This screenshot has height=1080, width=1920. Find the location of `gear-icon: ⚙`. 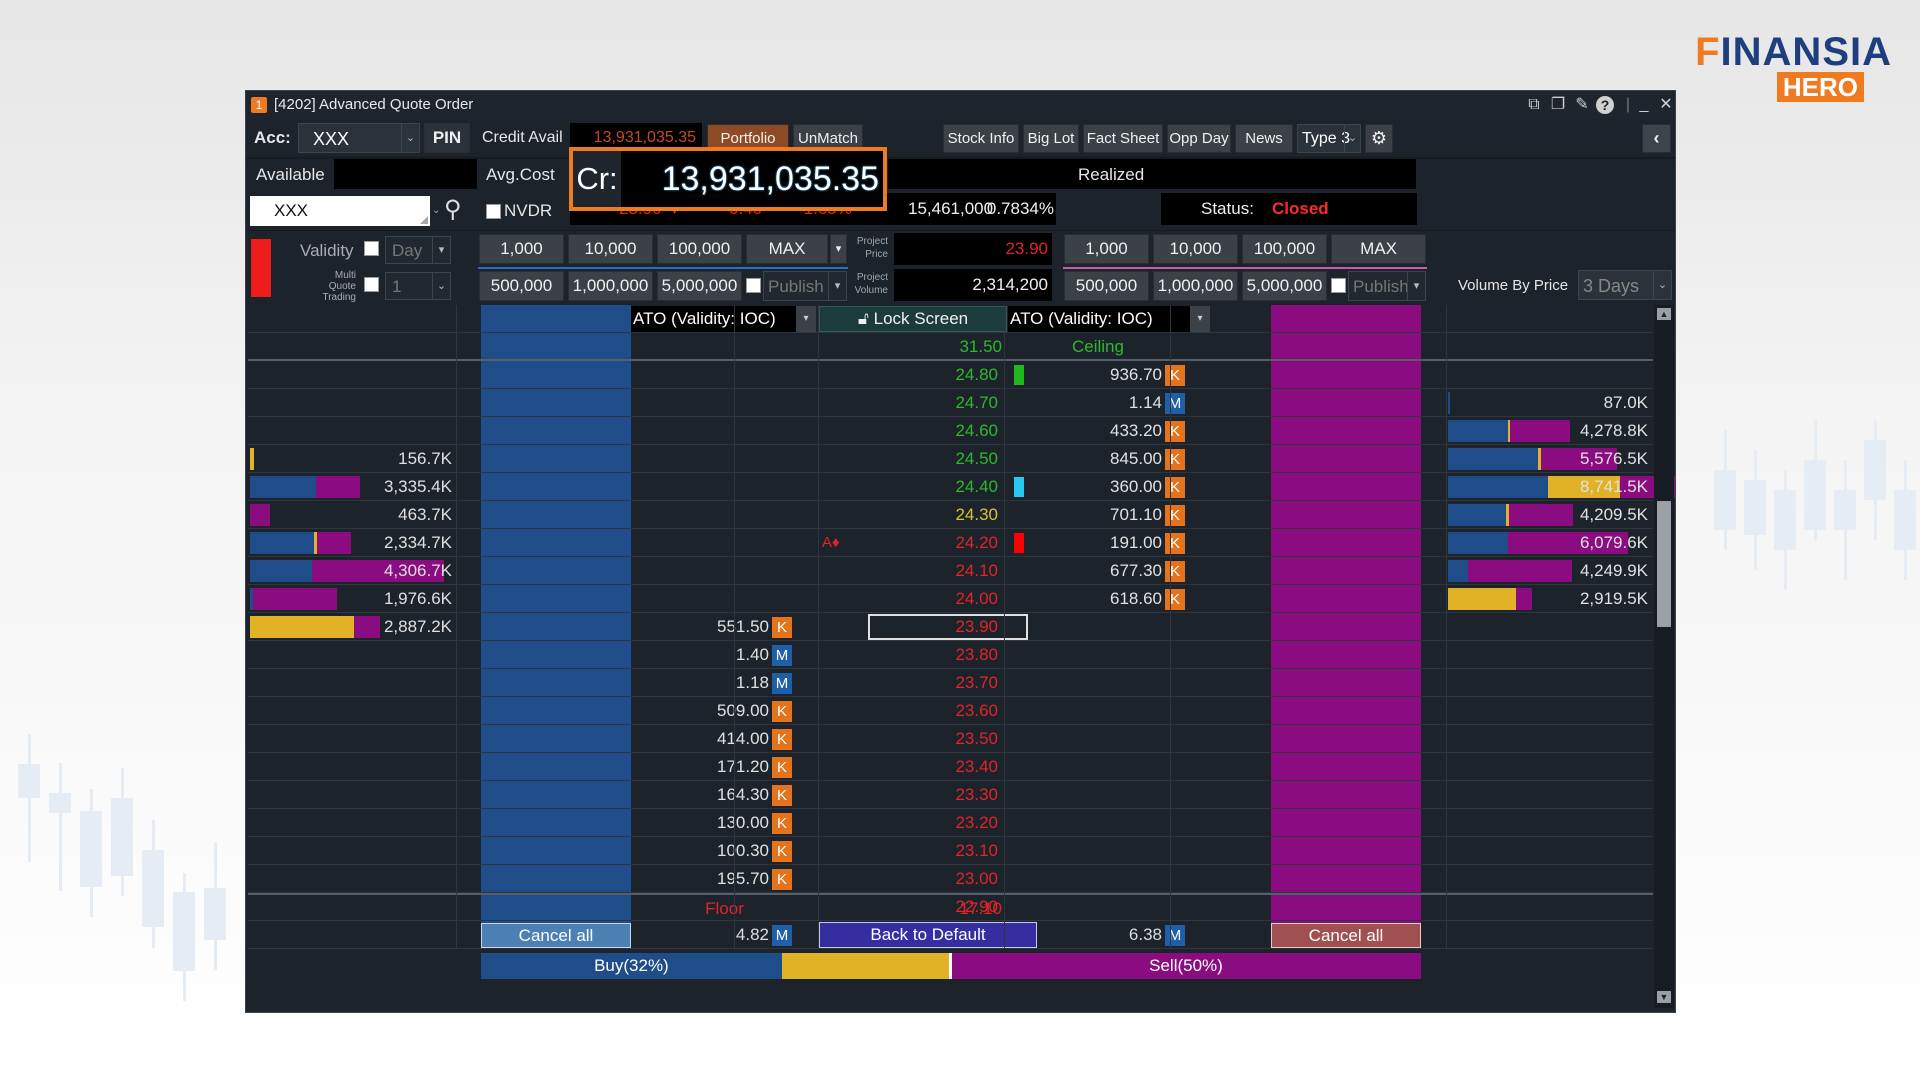

gear-icon: ⚙ is located at coordinates (1379, 138).